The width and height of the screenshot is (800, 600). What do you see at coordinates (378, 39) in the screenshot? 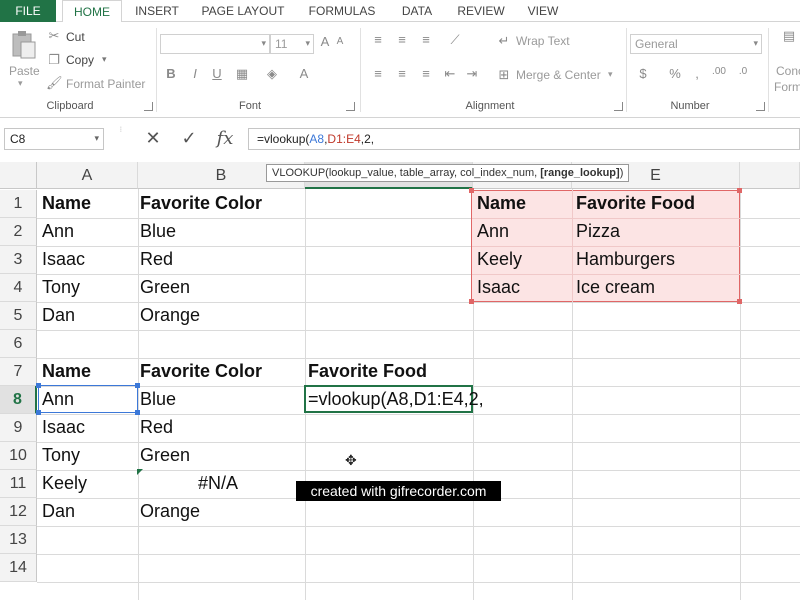
I see `top-align-icon: ≡` at bounding box center [378, 39].